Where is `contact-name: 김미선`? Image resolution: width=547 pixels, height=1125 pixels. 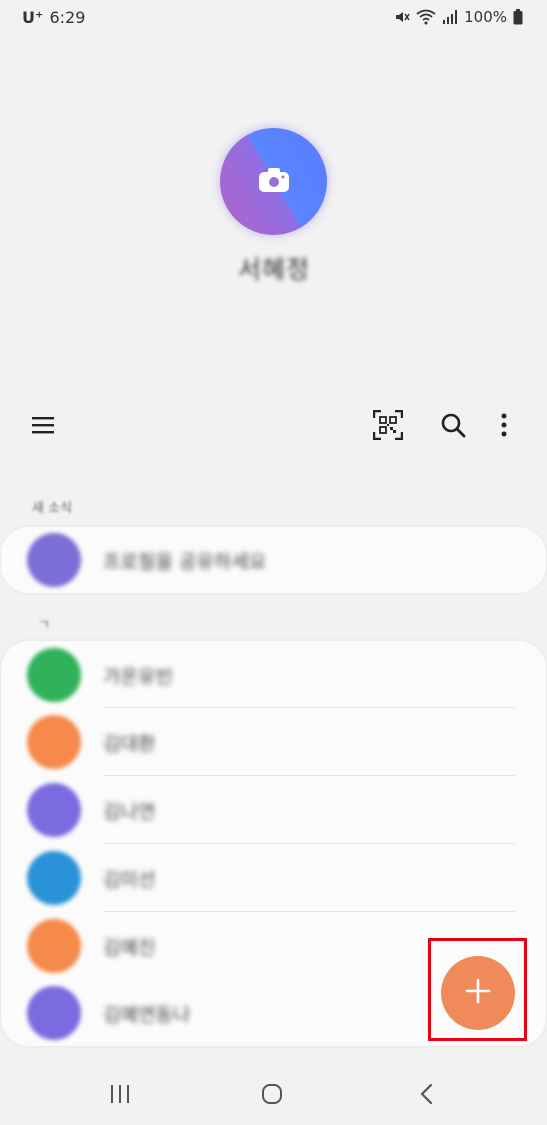
contact-name: 김미선 is located at coordinates (129, 879).